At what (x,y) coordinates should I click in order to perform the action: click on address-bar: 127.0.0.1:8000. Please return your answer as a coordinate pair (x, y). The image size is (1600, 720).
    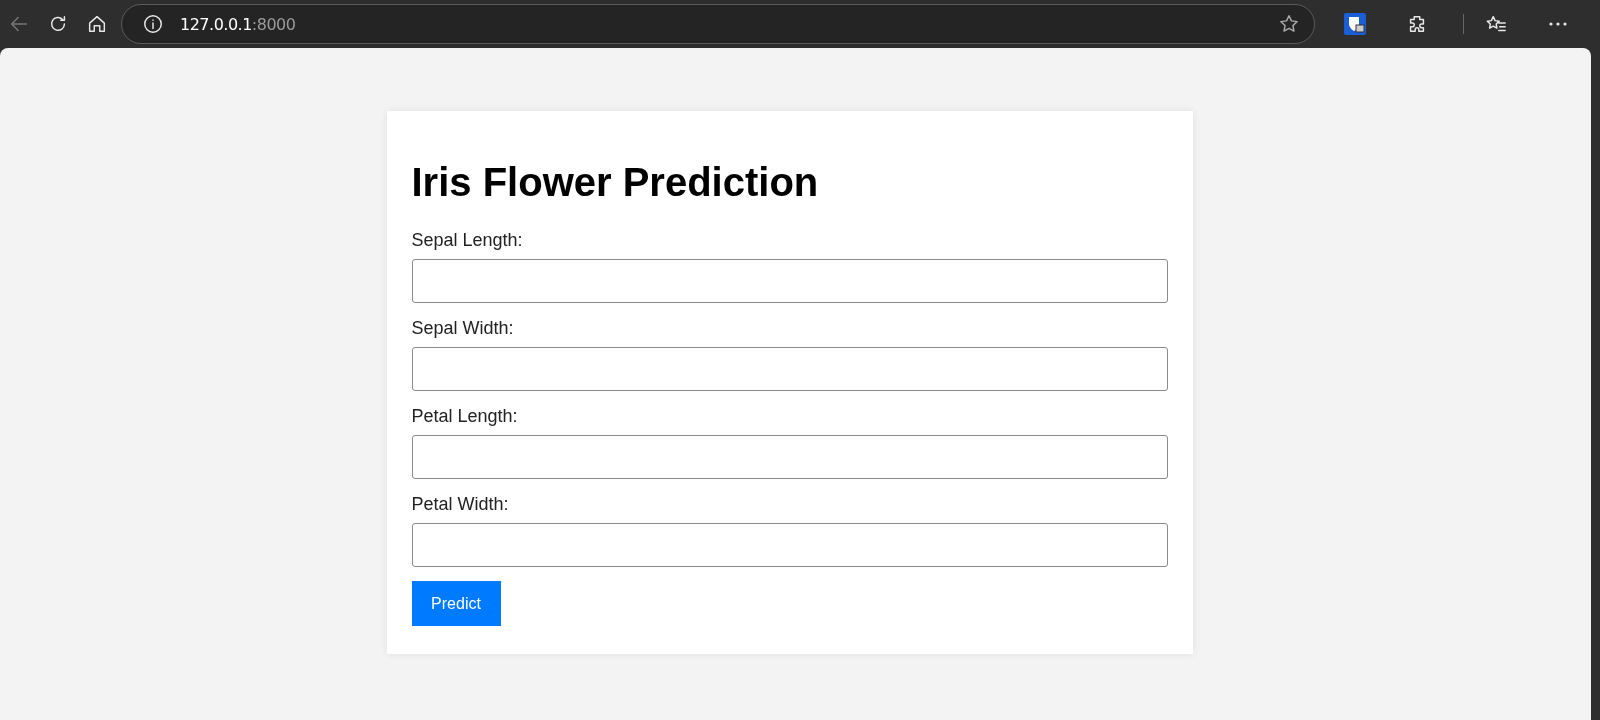
    Looking at the image, I should click on (718, 24).